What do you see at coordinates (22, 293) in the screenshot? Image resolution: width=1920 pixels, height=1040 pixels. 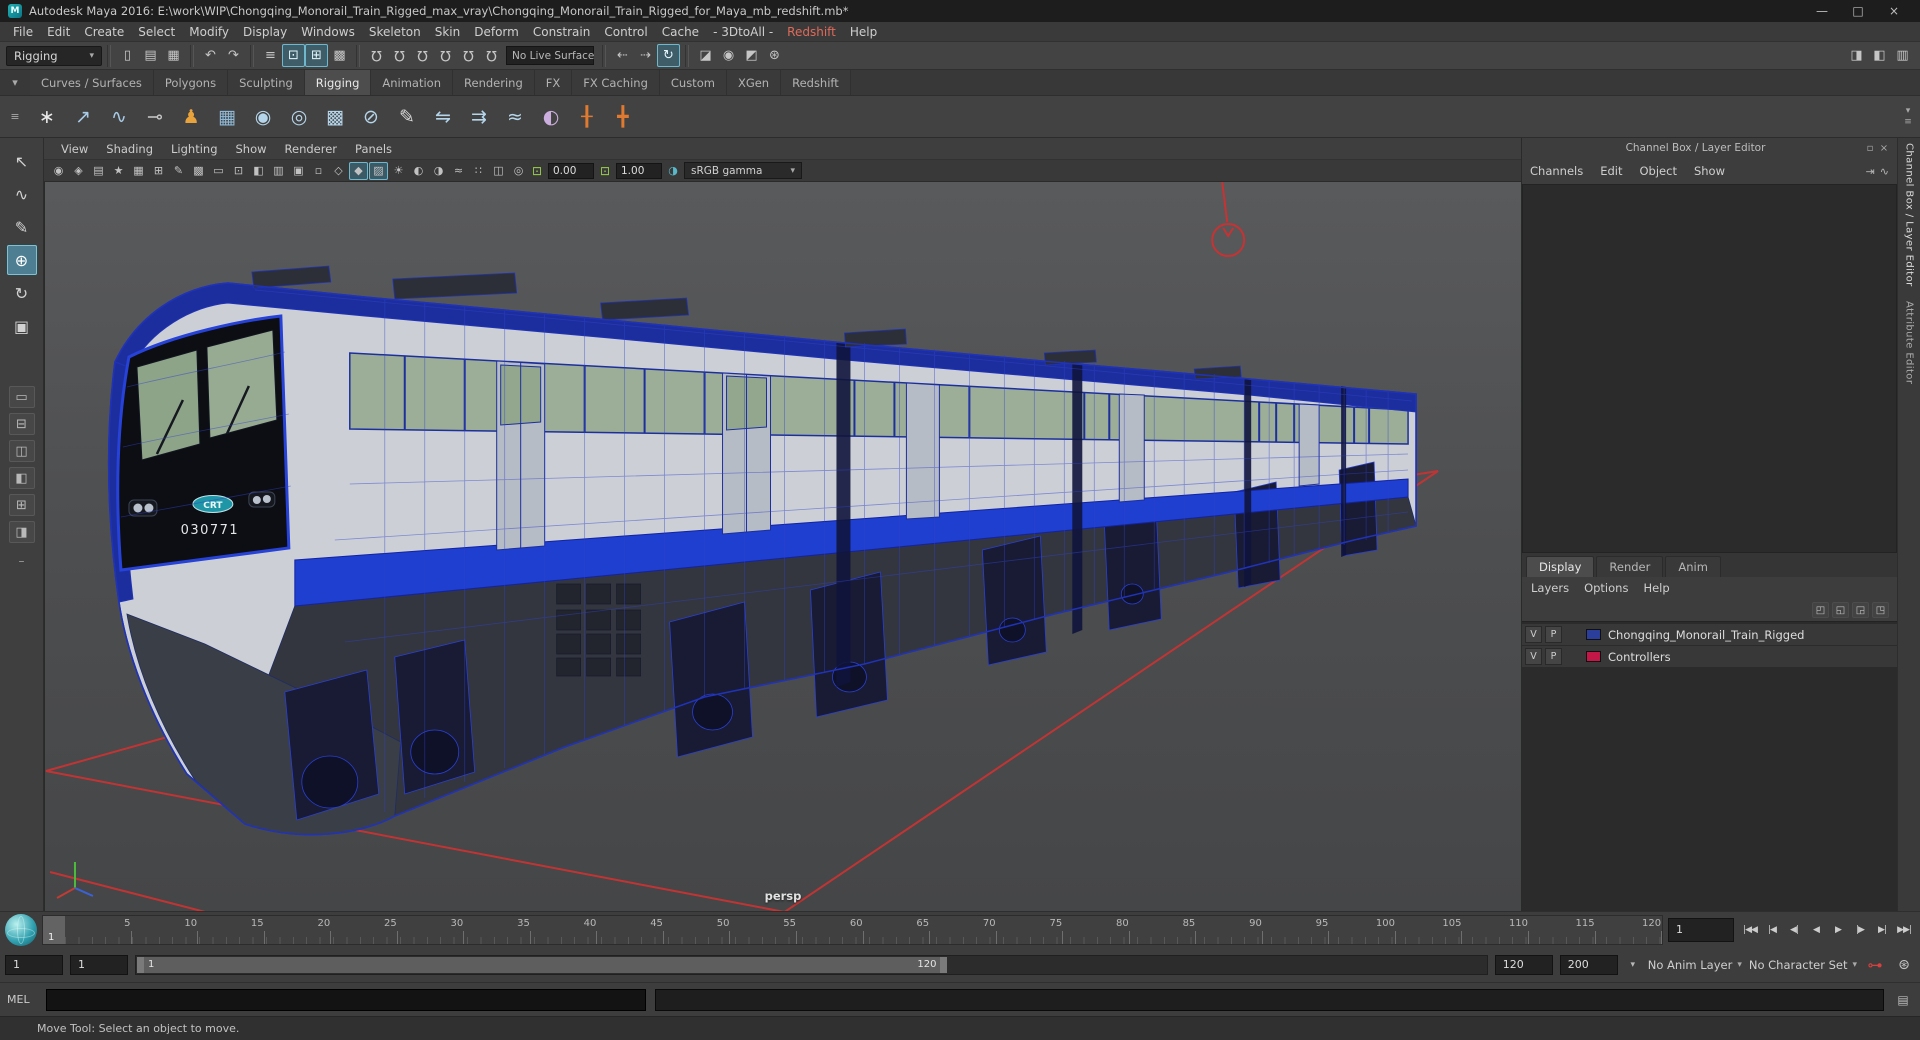 I see `rotate-tool-icon: ↻` at bounding box center [22, 293].